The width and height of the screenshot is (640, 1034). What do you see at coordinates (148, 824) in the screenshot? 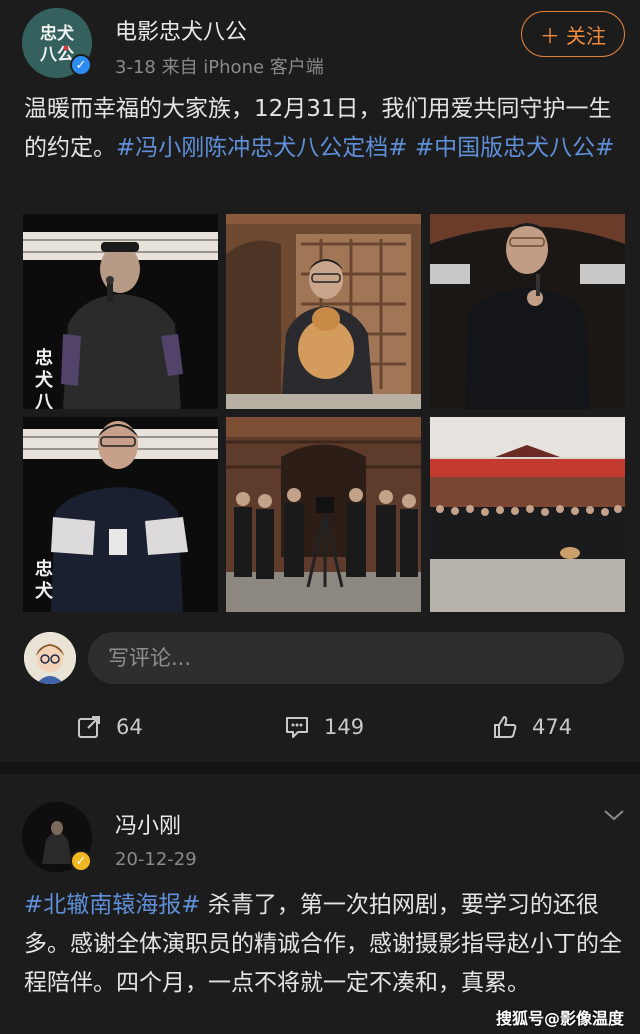
I see `account-name: 冯小刚` at bounding box center [148, 824].